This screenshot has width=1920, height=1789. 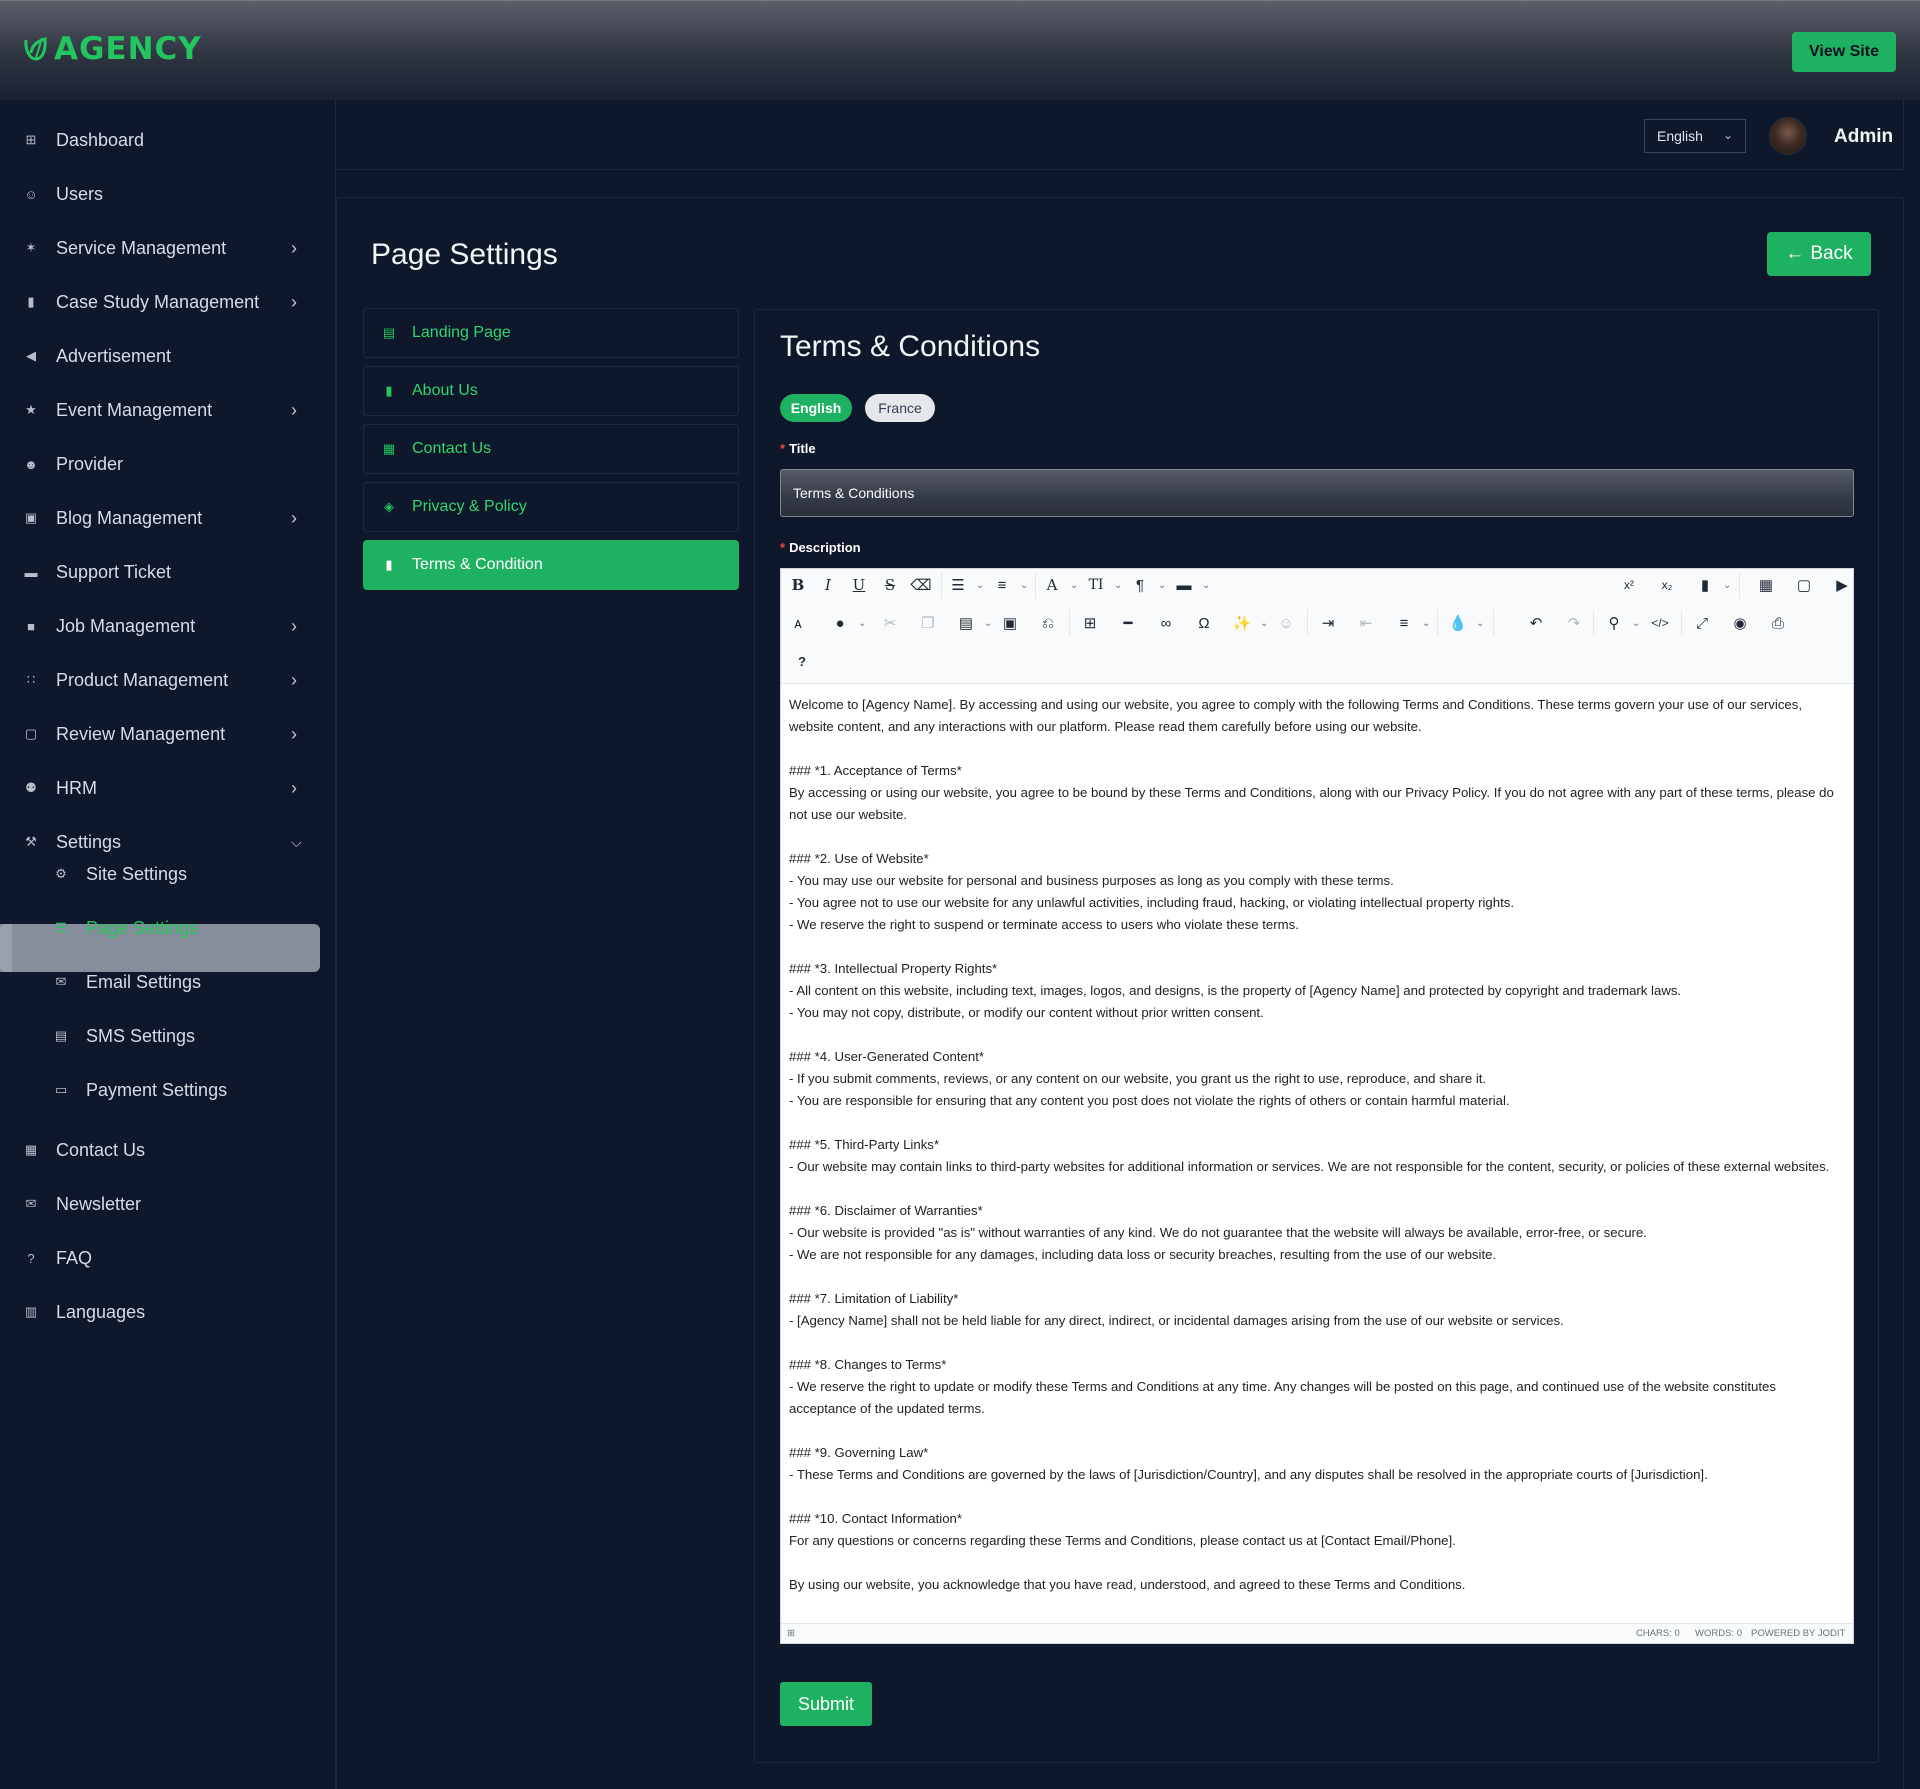 What do you see at coordinates (1740, 623) in the screenshot?
I see `preview-eye-icon: ◉` at bounding box center [1740, 623].